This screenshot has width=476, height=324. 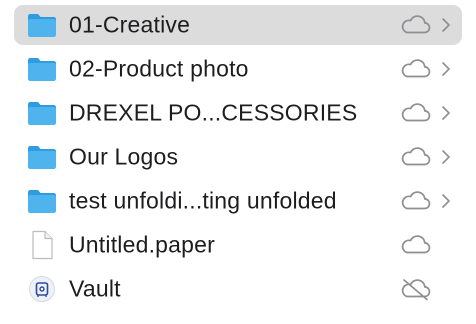 What do you see at coordinates (95, 288) in the screenshot?
I see `file-name: Vault` at bounding box center [95, 288].